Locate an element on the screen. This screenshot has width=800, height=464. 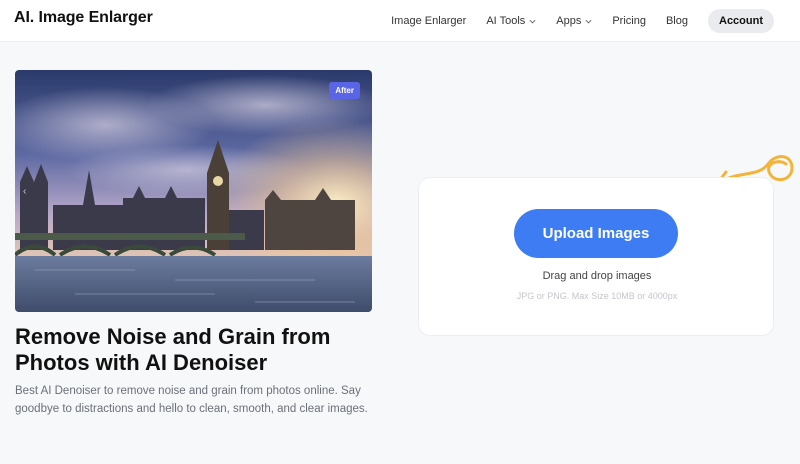
upload-images-button: Upload Images is located at coordinates (596, 233).